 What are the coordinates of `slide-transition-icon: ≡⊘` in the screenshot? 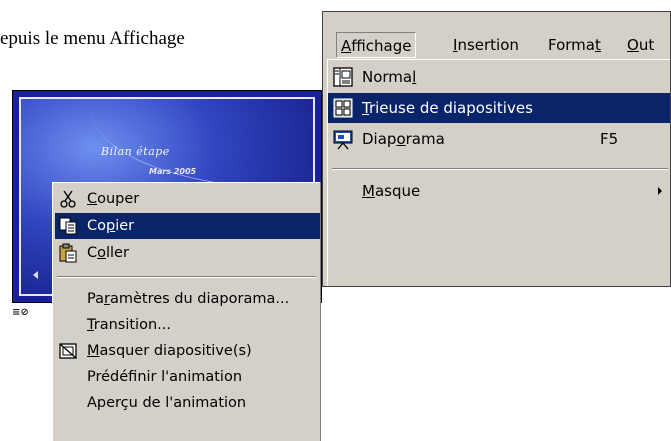 It's located at (20, 312).